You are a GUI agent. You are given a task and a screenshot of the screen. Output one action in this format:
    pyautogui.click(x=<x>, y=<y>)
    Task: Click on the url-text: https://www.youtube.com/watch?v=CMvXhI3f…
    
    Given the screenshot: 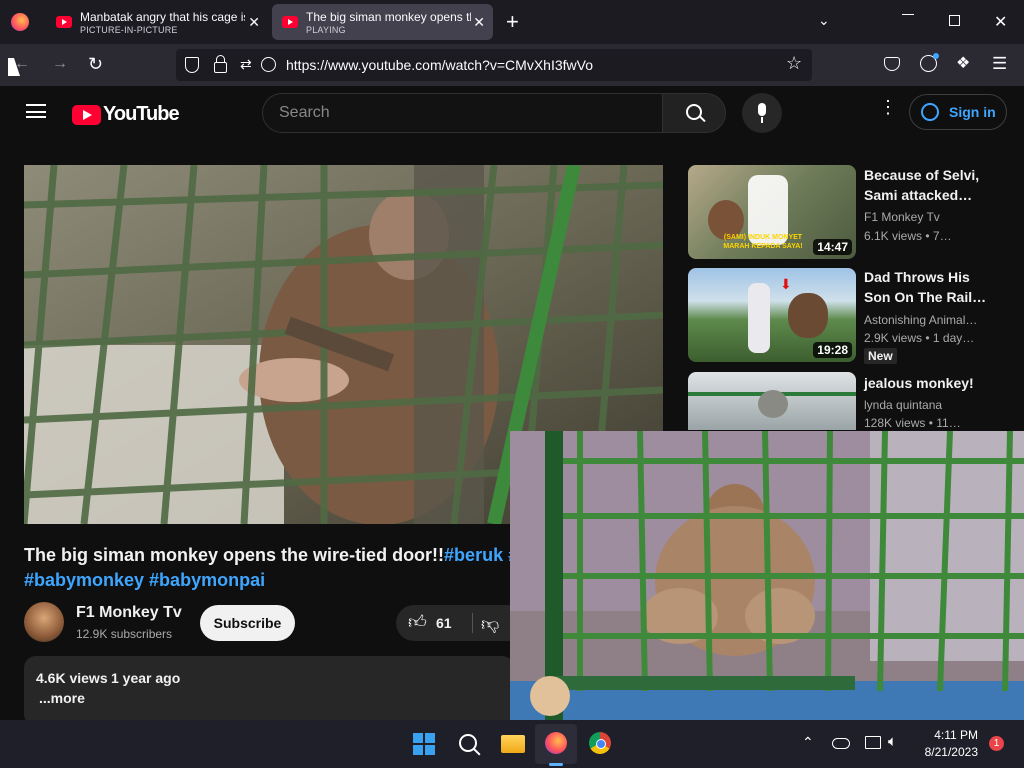 What is the action you would take?
    pyautogui.click(x=439, y=65)
    